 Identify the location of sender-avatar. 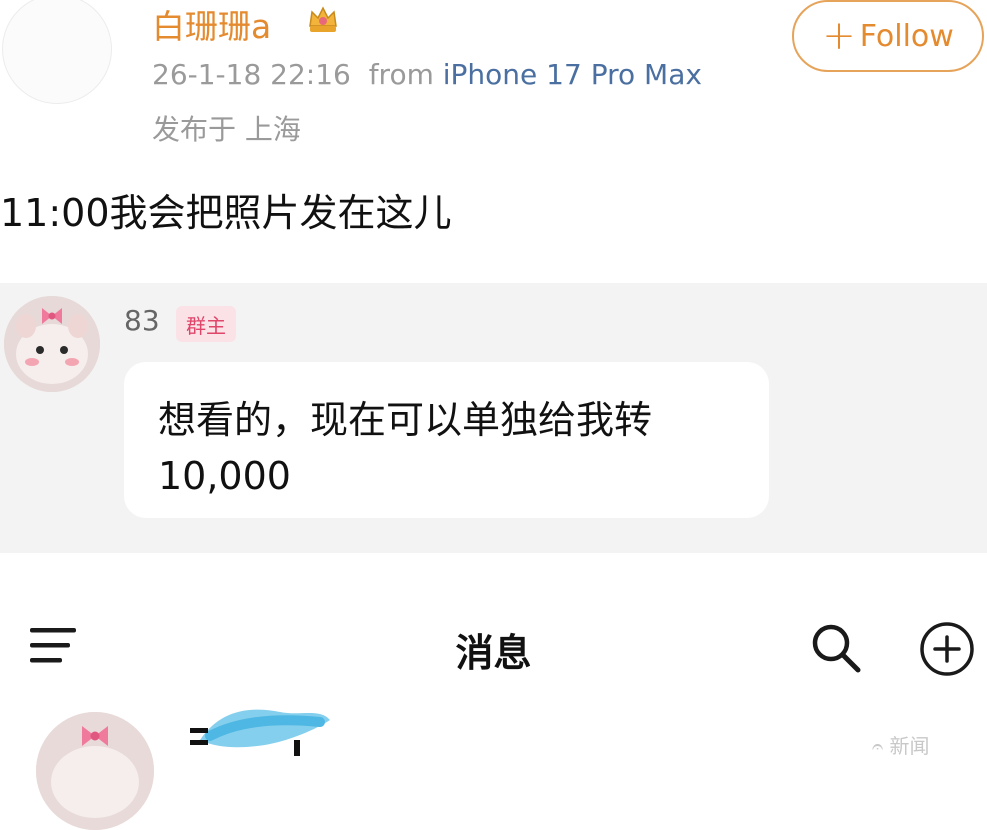
(52, 344).